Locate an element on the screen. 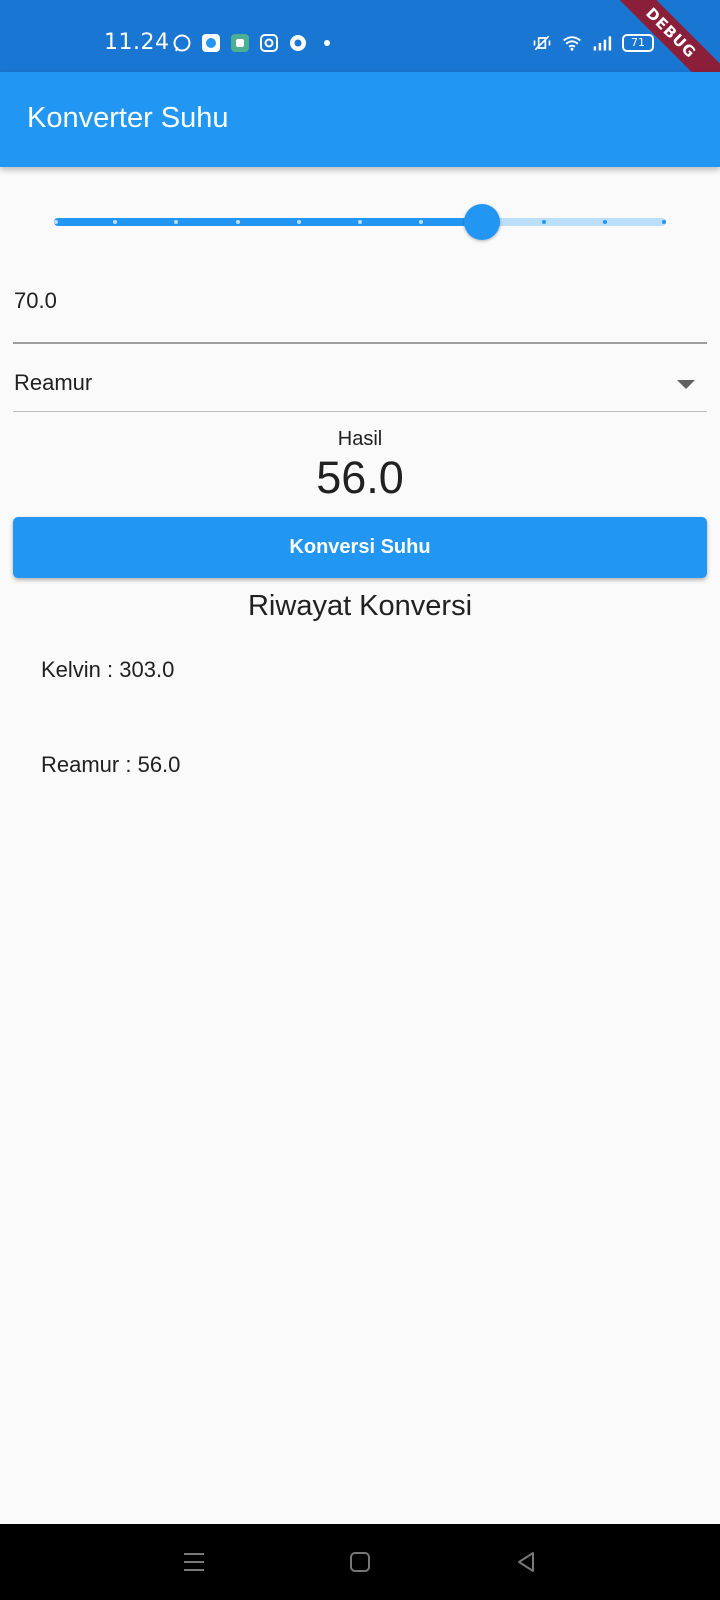 This screenshot has height=1600, width=720. menu-icon is located at coordinates (194, 1562).